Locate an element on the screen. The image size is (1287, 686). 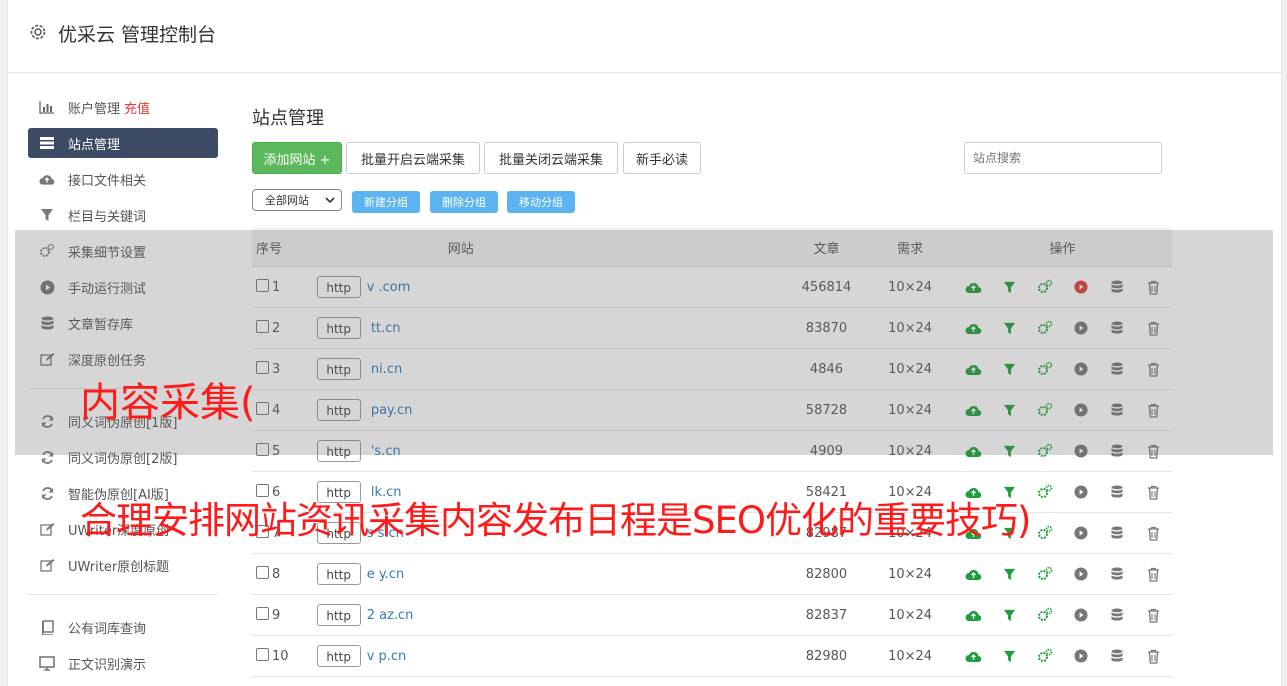
sidebar-item-label: 接口文件相关 is located at coordinates (107, 181).